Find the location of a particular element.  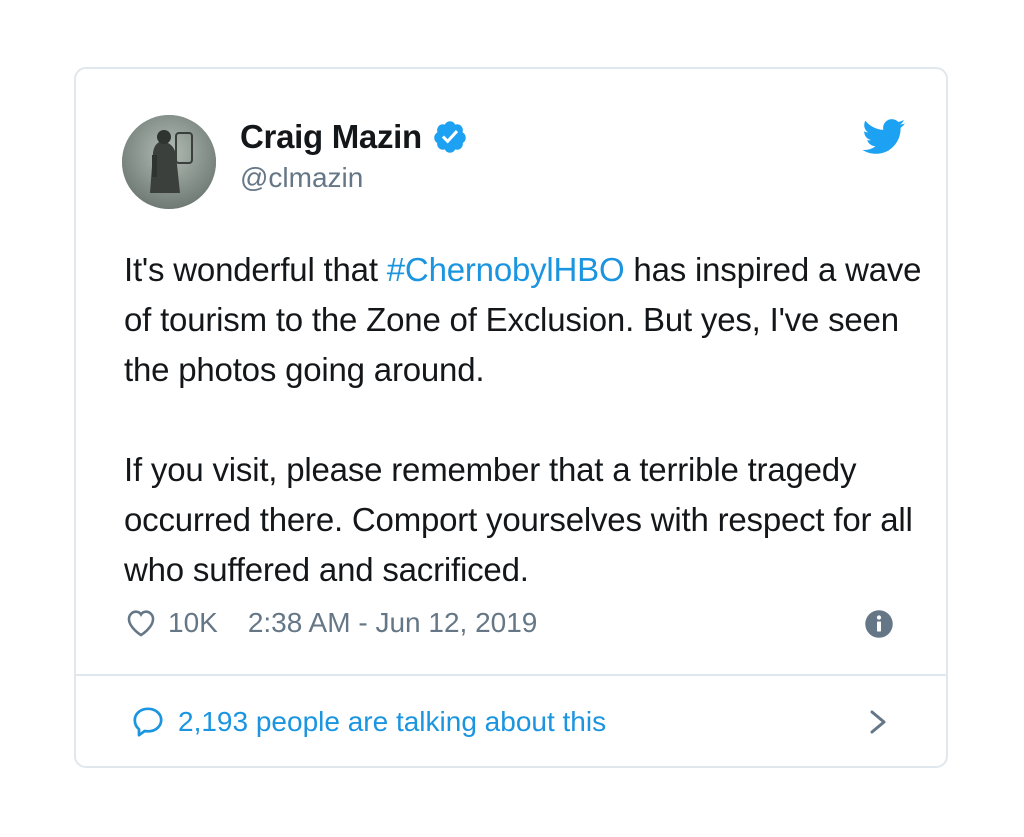

twitter-bird-icon is located at coordinates (884, 137).